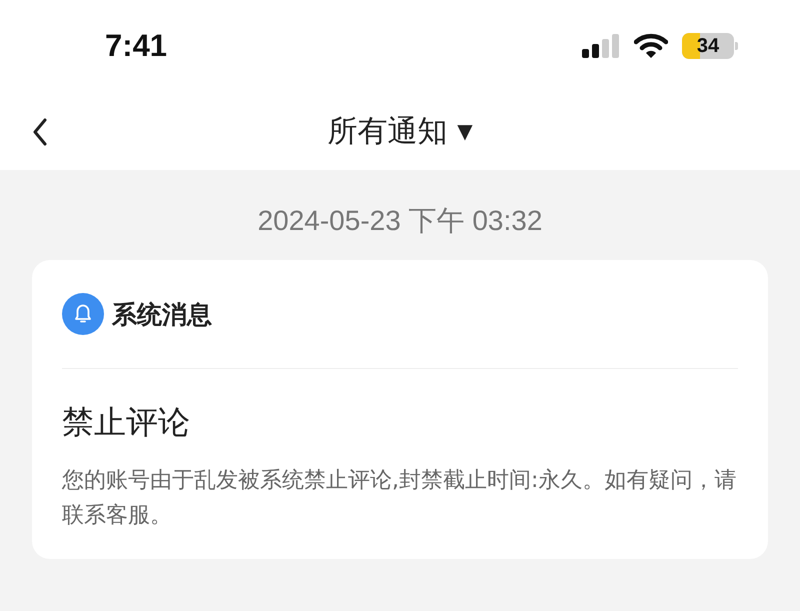 This screenshot has height=611, width=800. I want to click on notification-filter-dropdown: 所有通知 ▼, so click(400, 131).